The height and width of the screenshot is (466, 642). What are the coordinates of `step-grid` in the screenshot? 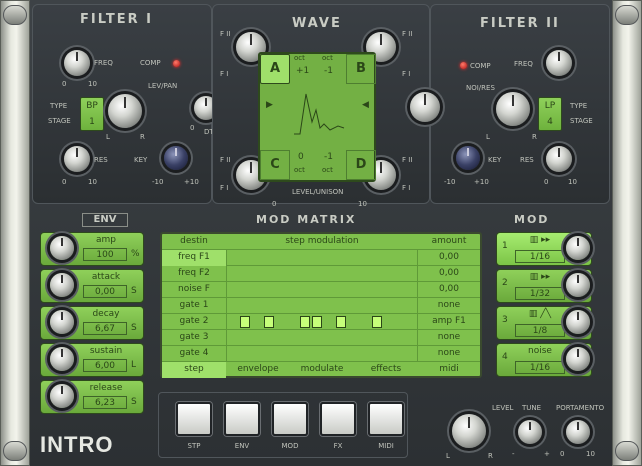 It's located at (322, 354).